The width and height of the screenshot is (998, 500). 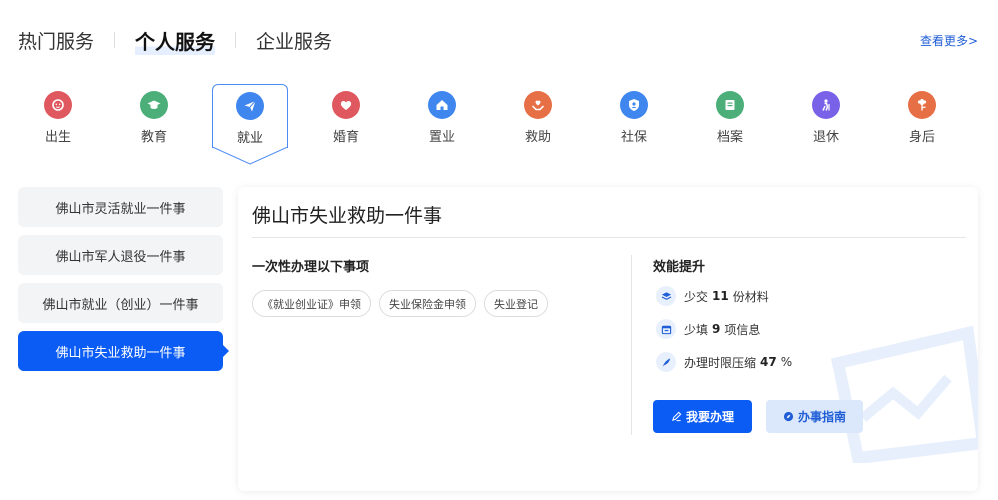 I want to click on retiree-icon, so click(x=826, y=105).